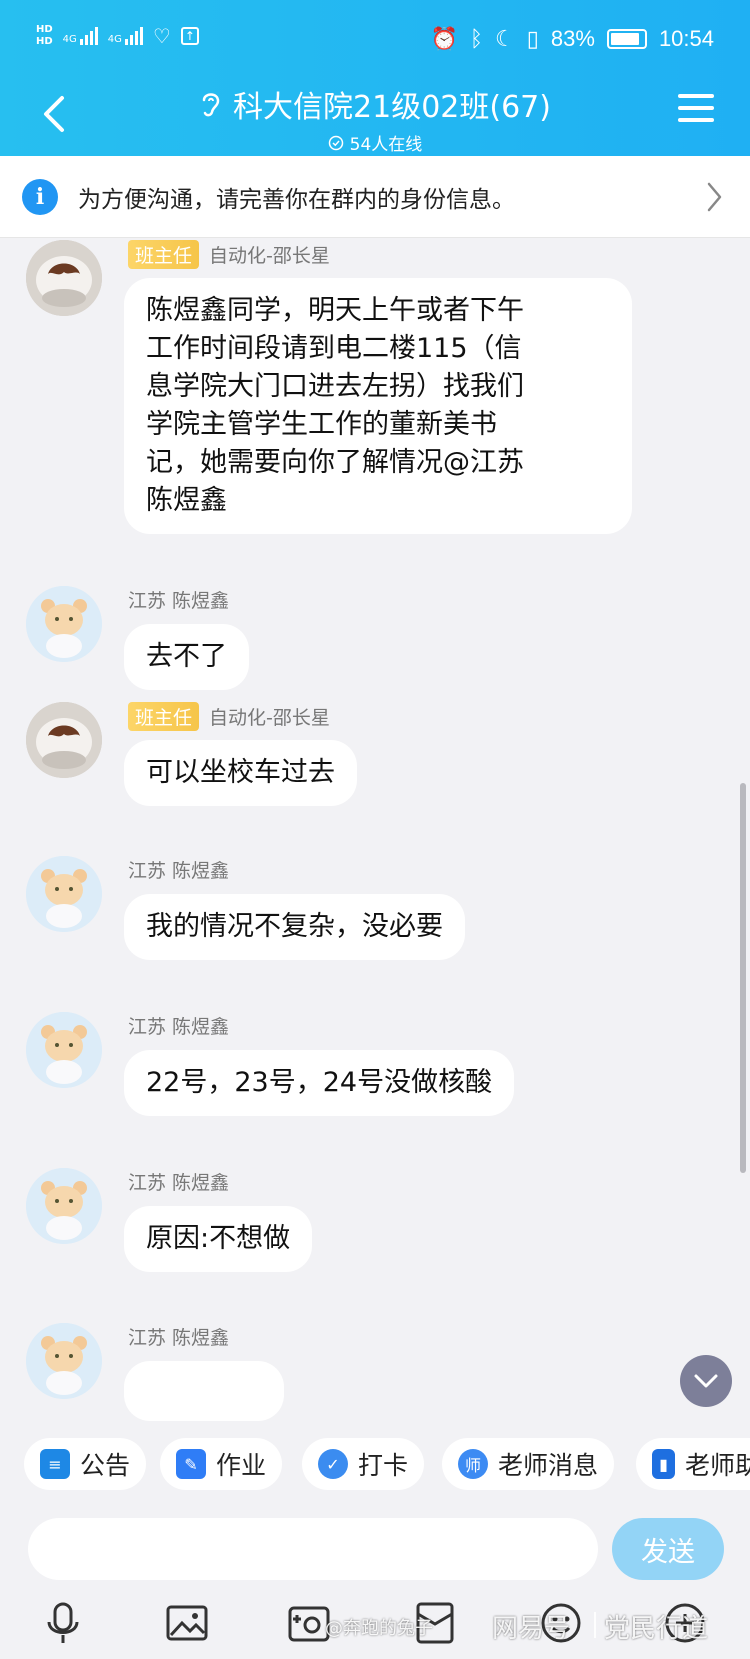 The height and width of the screenshot is (1659, 750). I want to click on announcement-icon: ≡, so click(55, 1464).